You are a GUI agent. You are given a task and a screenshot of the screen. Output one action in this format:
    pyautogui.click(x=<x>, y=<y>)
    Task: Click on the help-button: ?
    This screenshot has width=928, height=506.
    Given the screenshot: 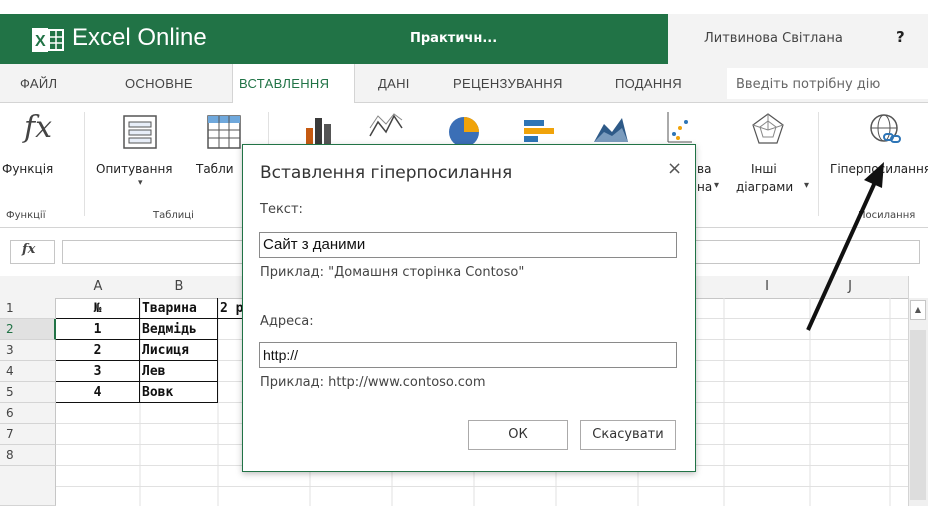 What is the action you would take?
    pyautogui.click(x=900, y=37)
    